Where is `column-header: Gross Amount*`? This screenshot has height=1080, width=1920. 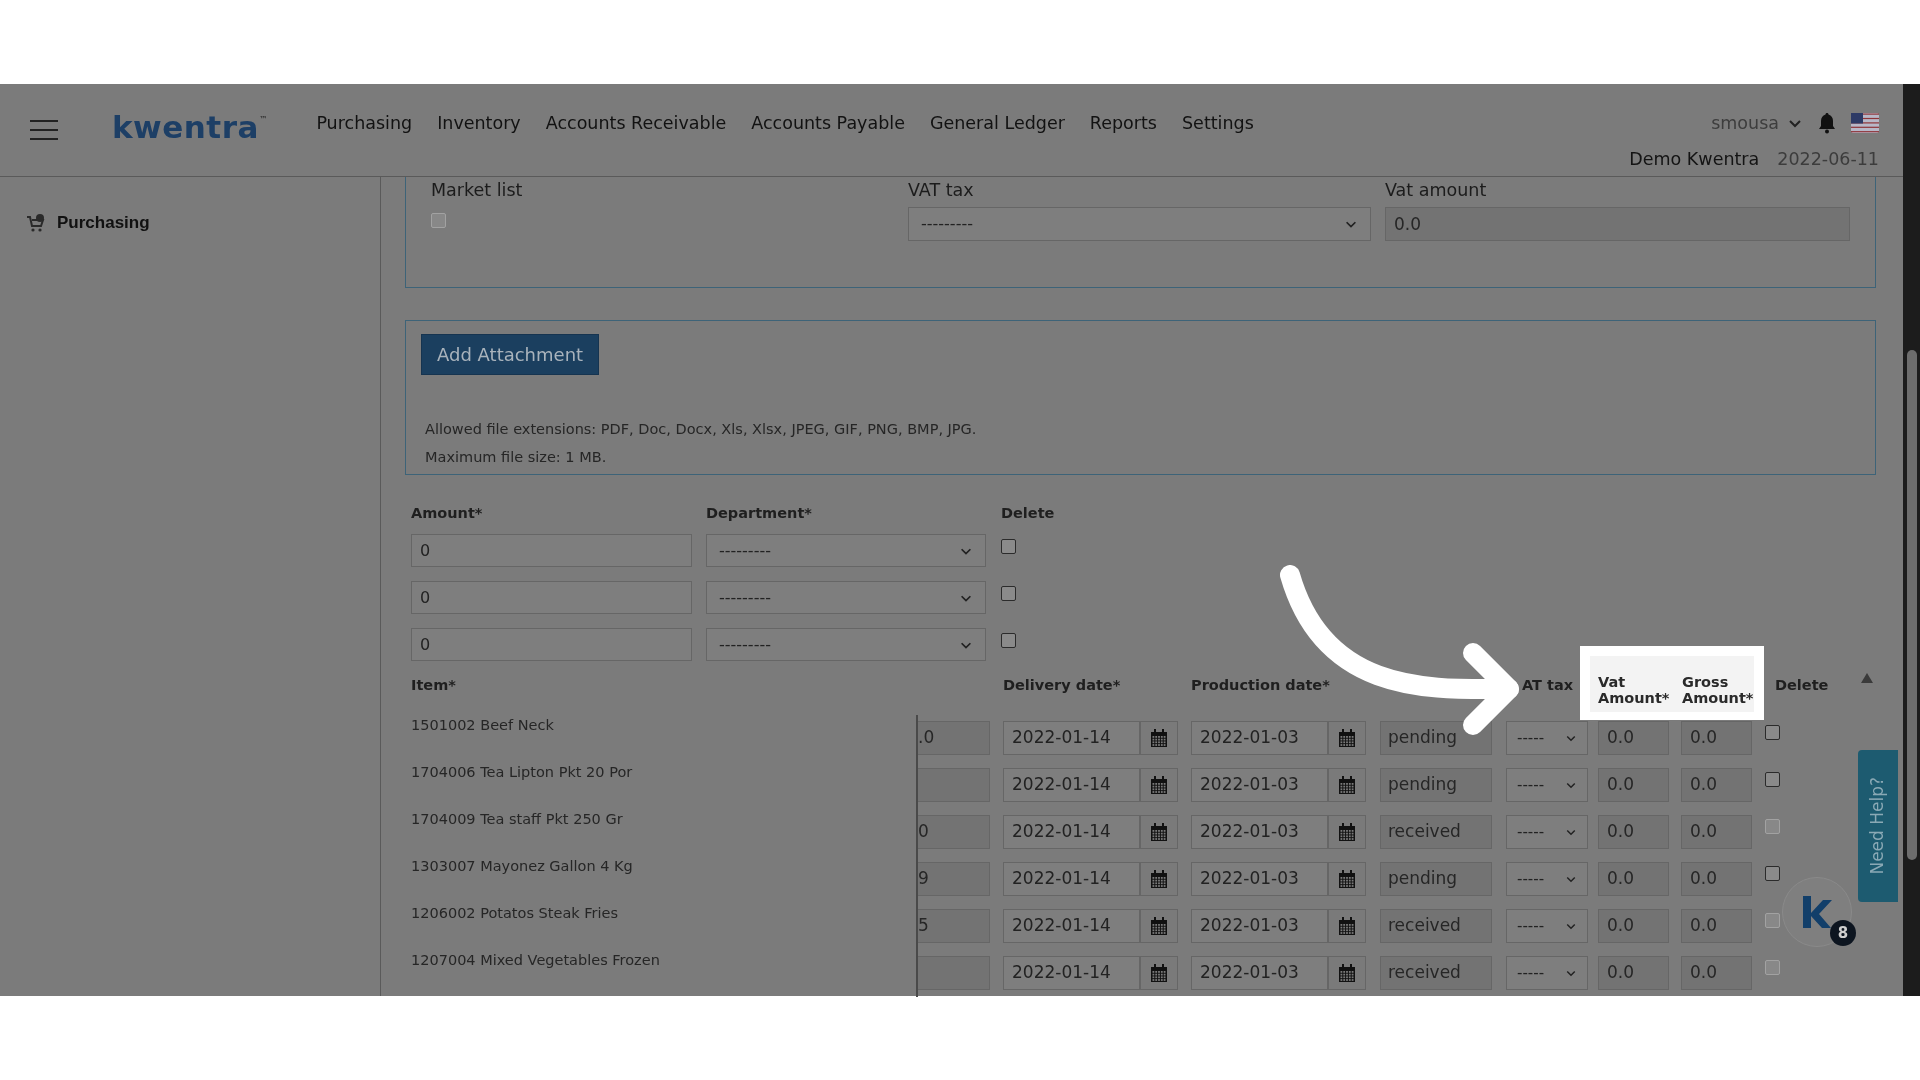 column-header: Gross Amount* is located at coordinates (1718, 691).